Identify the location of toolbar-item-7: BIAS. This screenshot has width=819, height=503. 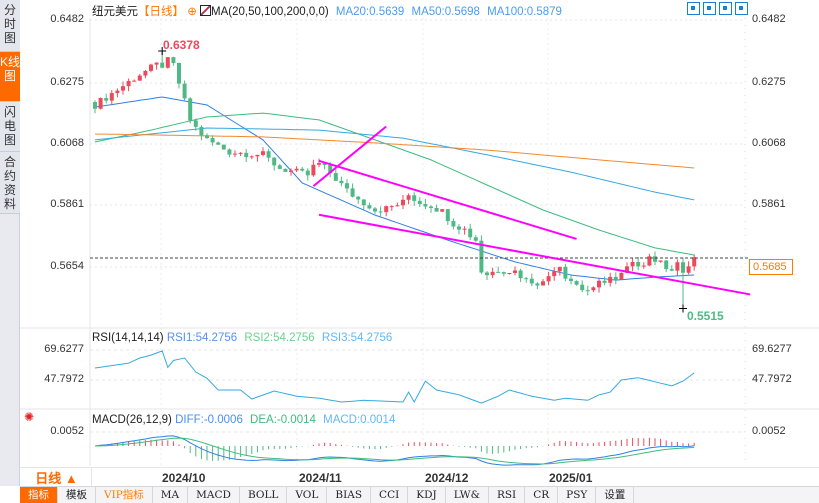
(349, 495).